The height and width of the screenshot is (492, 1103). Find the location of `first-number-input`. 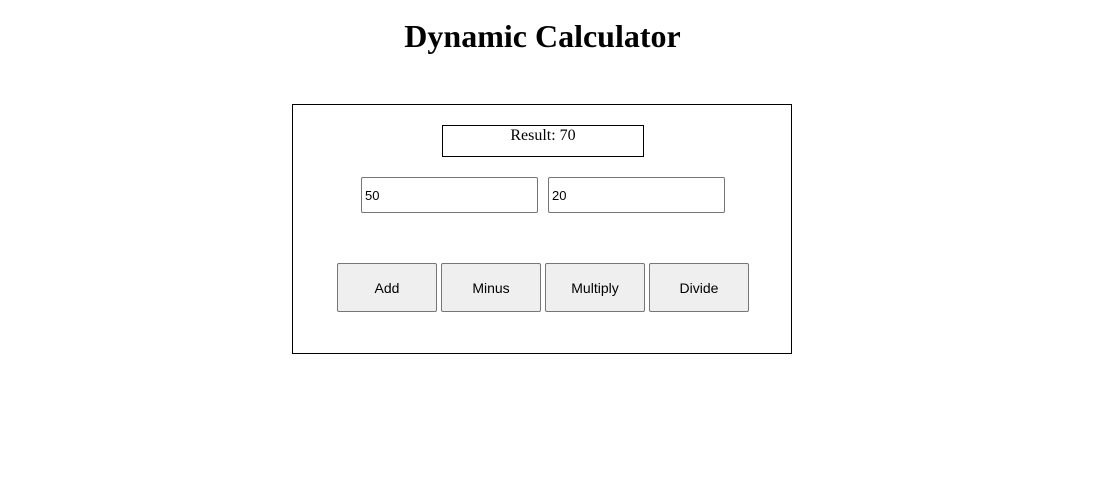

first-number-input is located at coordinates (449, 195).